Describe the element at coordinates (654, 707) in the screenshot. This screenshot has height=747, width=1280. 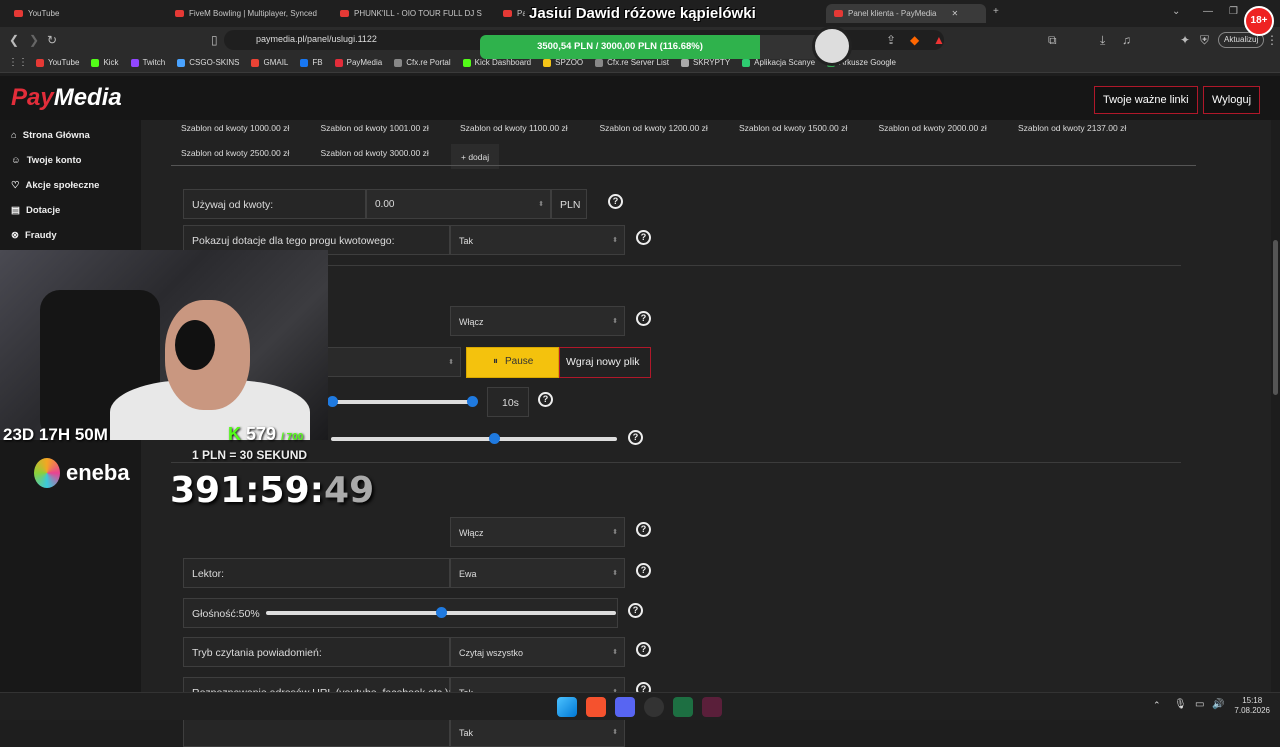
I see `obs-icon` at that location.